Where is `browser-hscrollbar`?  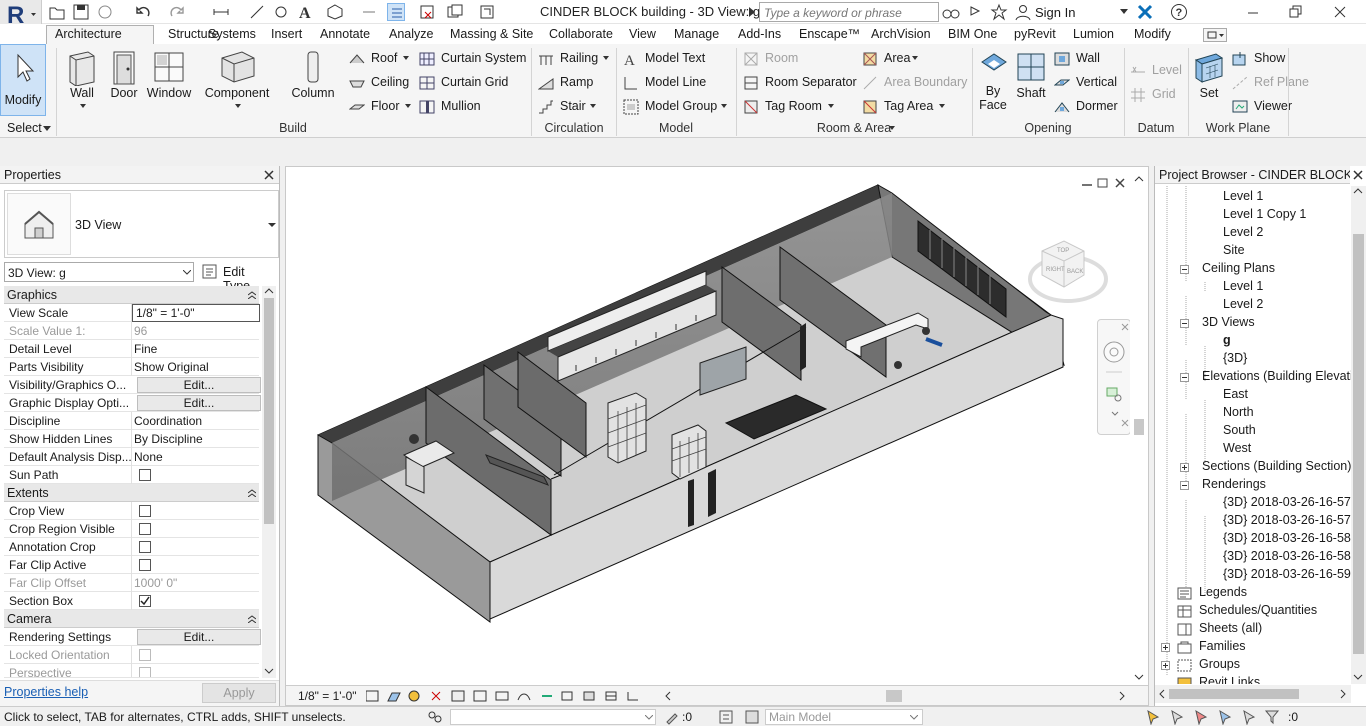 browser-hscrollbar is located at coordinates (1253, 694).